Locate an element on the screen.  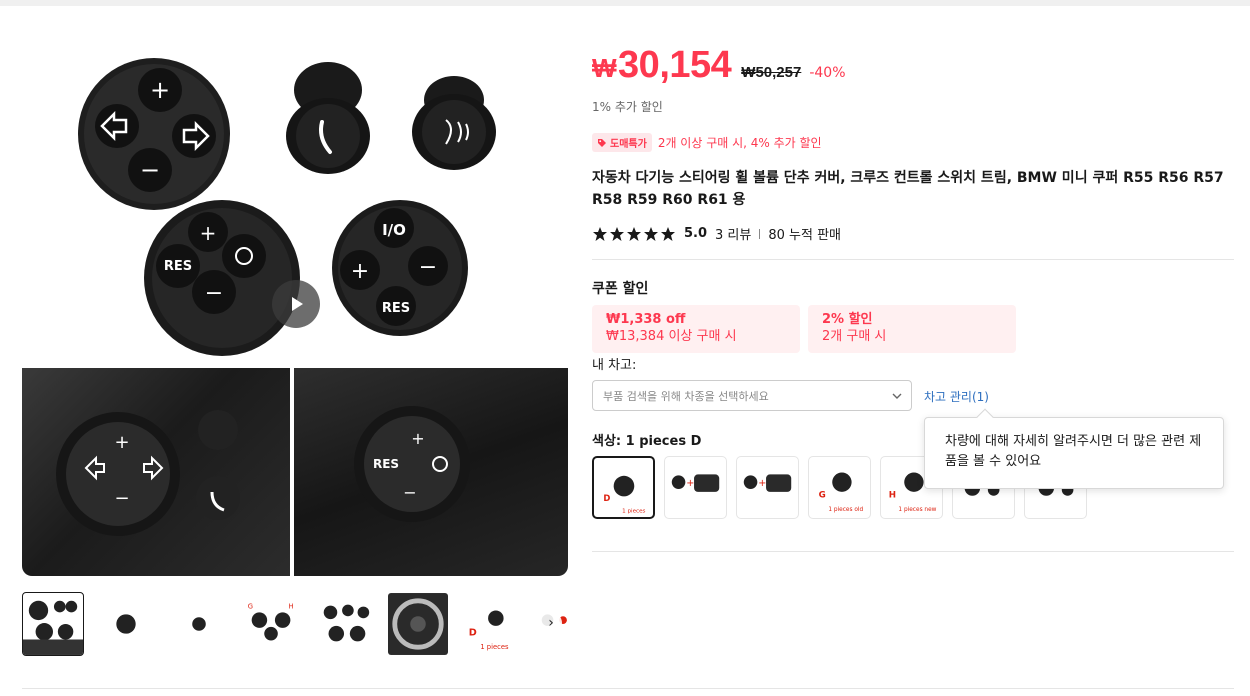
chevron-right-icon: › is located at coordinates (551, 623).